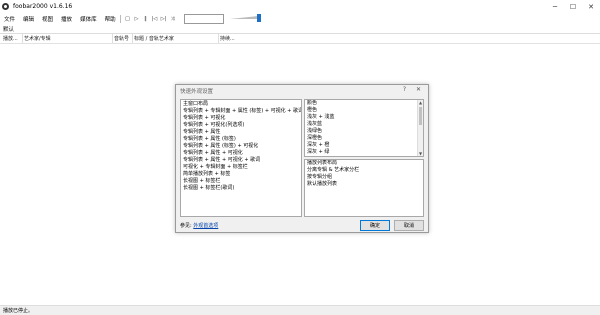  I want to click on playlist-layout-list: 播放列表布局 分离专辑 & 艺术家分栏 按专辑分组 默认播放列表, so click(364, 188).